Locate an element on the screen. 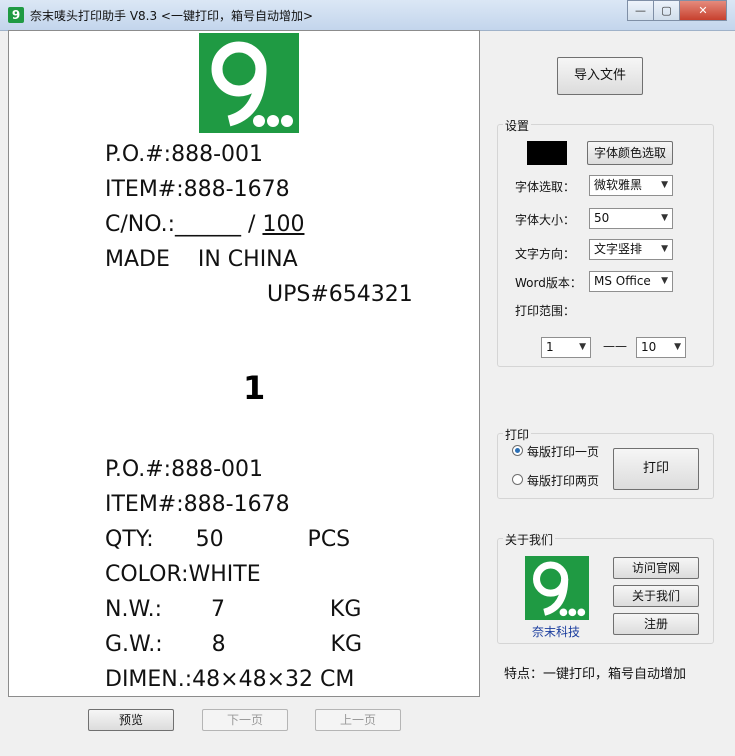  item-line-2: ITEM#:888-1678 is located at coordinates (197, 504).